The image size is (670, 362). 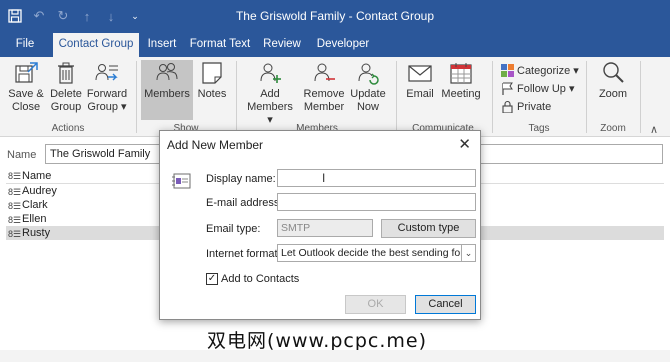 I want to click on add-members-button: Add Members ▾, so click(x=270, y=93).